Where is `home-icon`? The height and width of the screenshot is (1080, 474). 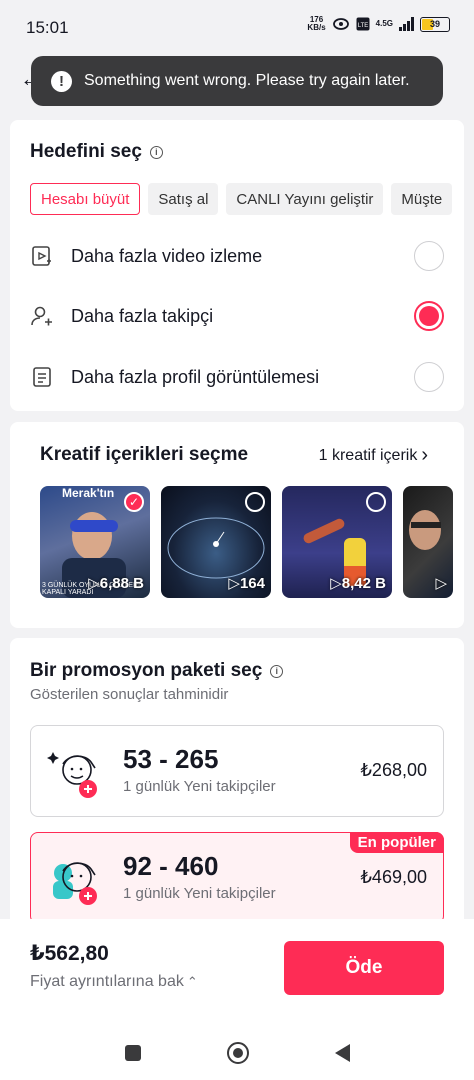
home-icon is located at coordinates (237, 1052).